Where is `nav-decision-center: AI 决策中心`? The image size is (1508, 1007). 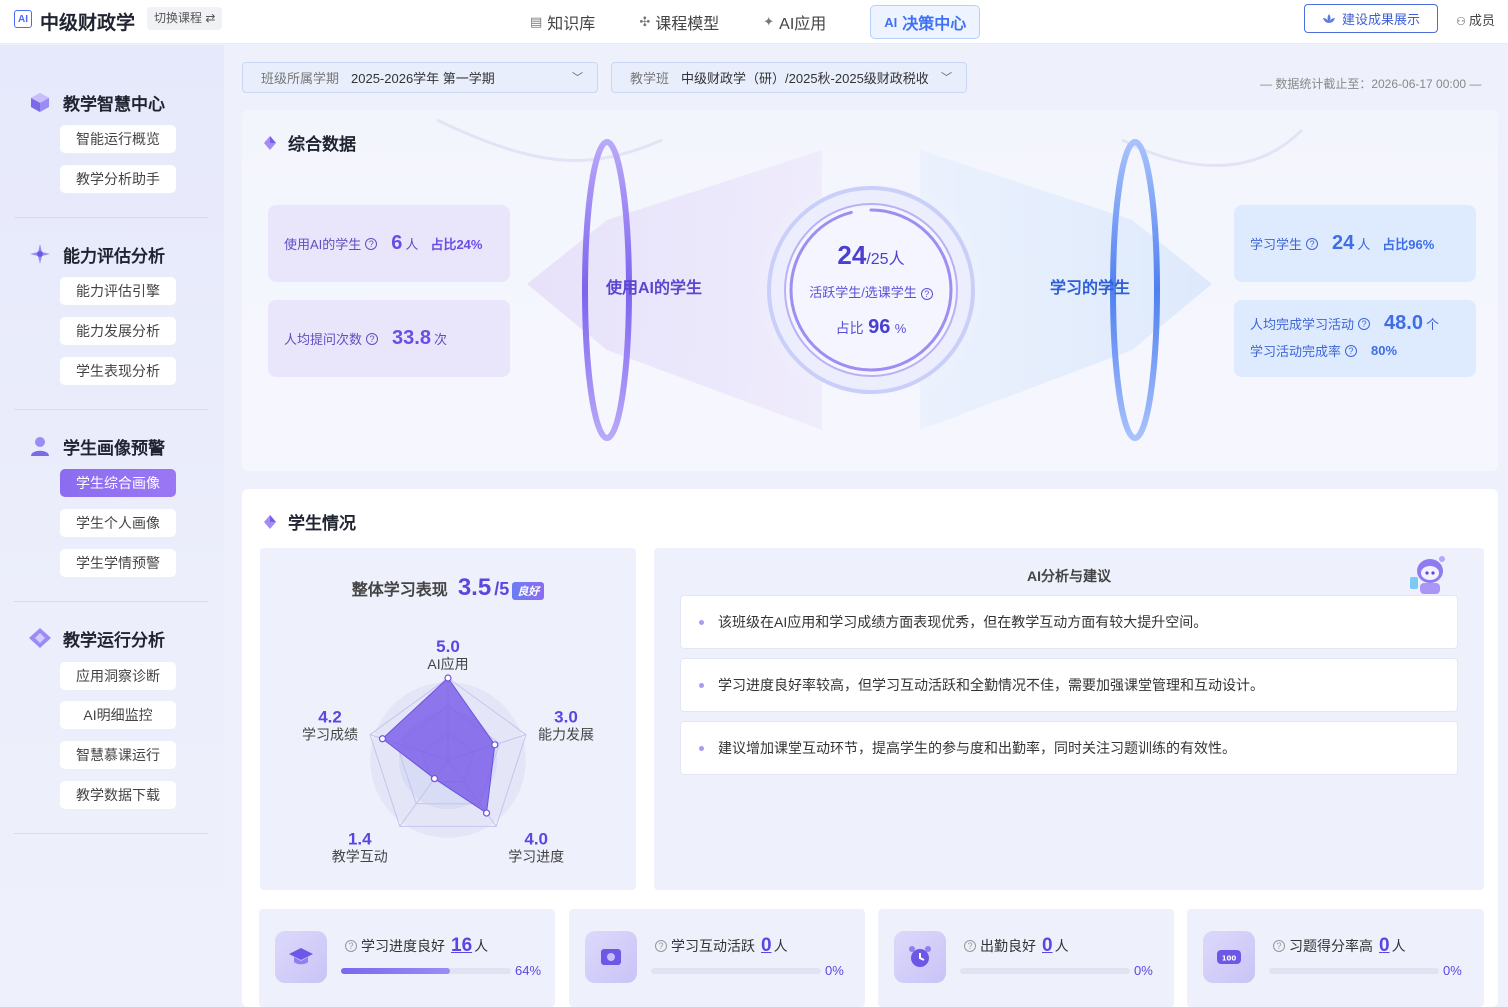 nav-decision-center: AI 决策中心 is located at coordinates (925, 22).